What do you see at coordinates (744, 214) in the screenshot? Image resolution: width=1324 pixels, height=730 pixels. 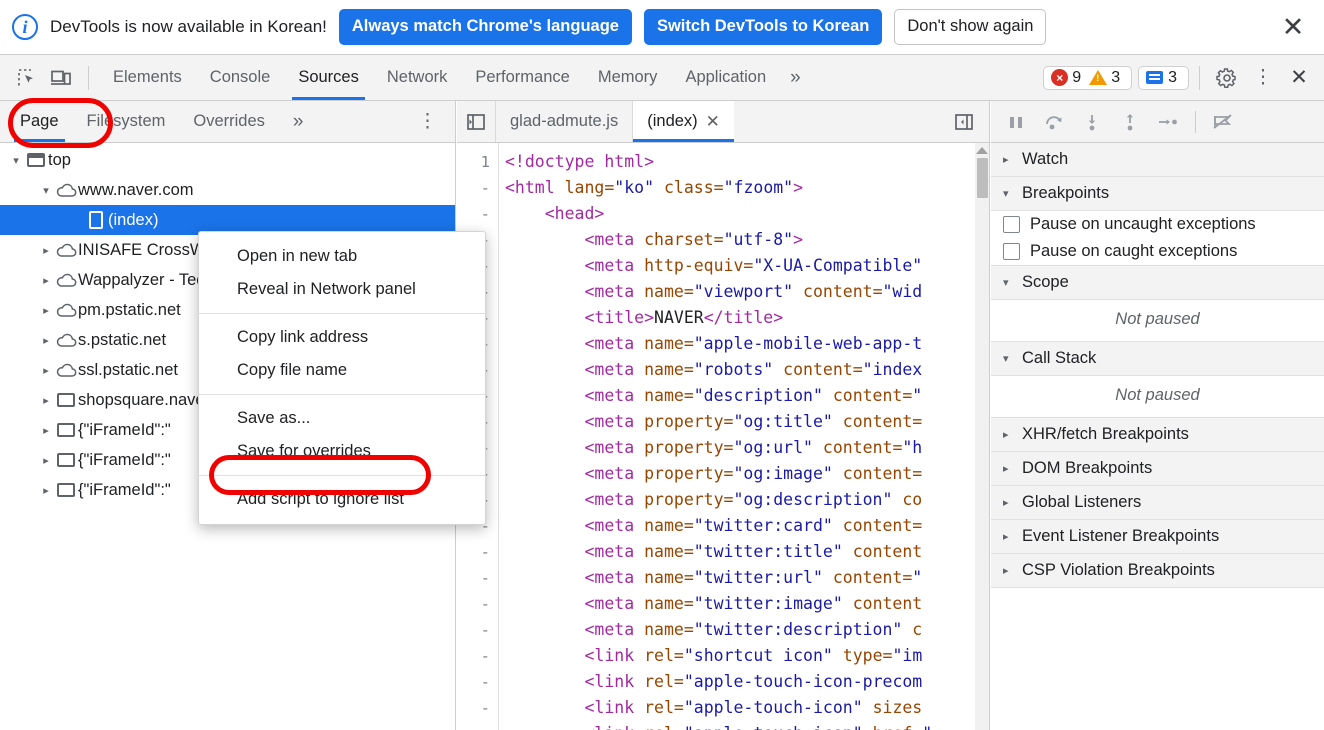 I see `code-line: <head>` at bounding box center [744, 214].